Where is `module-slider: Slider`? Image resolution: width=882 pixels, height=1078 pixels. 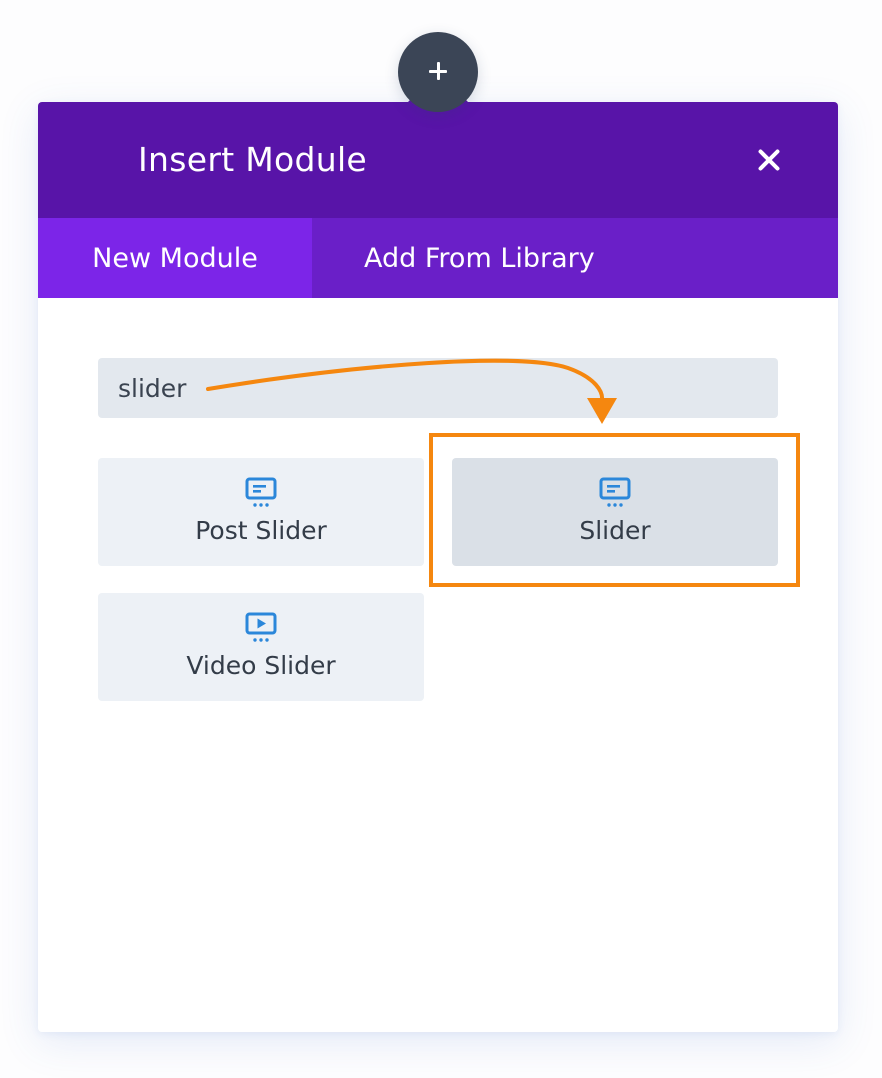 module-slider: Slider is located at coordinates (615, 512).